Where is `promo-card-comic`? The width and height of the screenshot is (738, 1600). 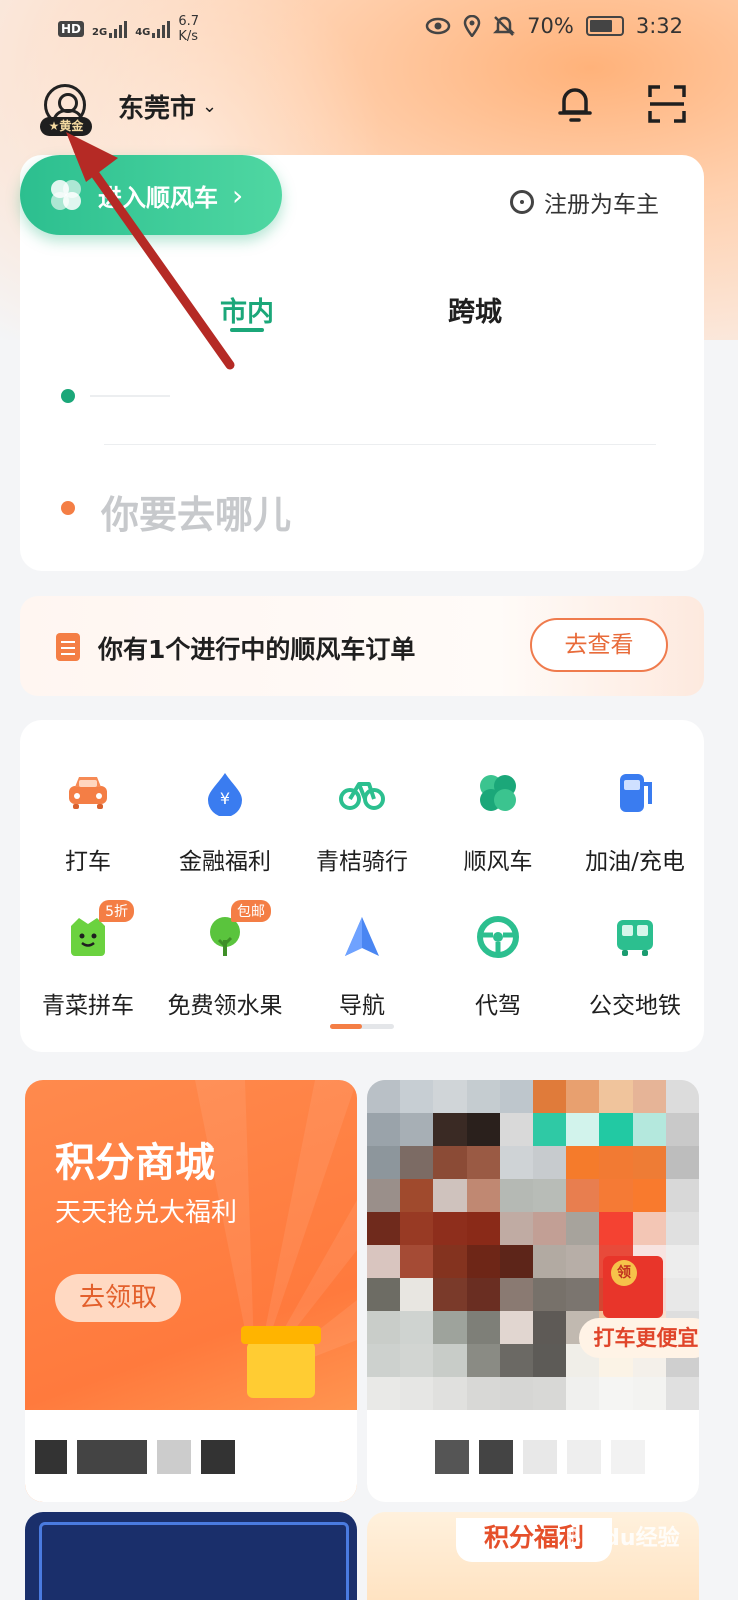
promo-card-comic is located at coordinates (191, 1556).